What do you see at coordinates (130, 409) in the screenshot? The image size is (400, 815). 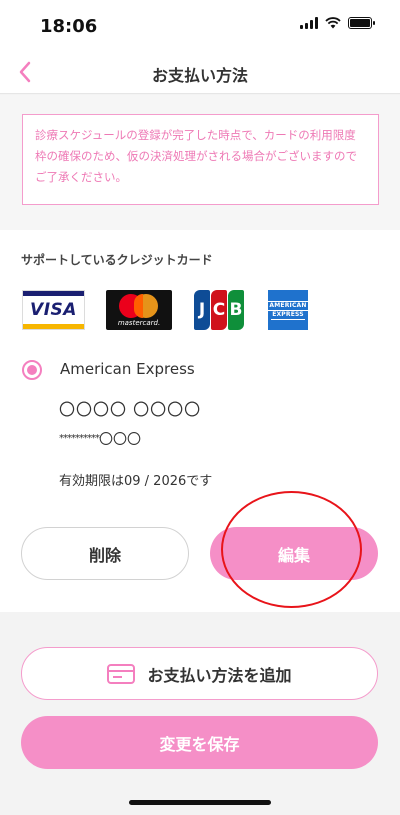 I see `card-holder-name: 〇〇〇〇 〇〇〇〇` at bounding box center [130, 409].